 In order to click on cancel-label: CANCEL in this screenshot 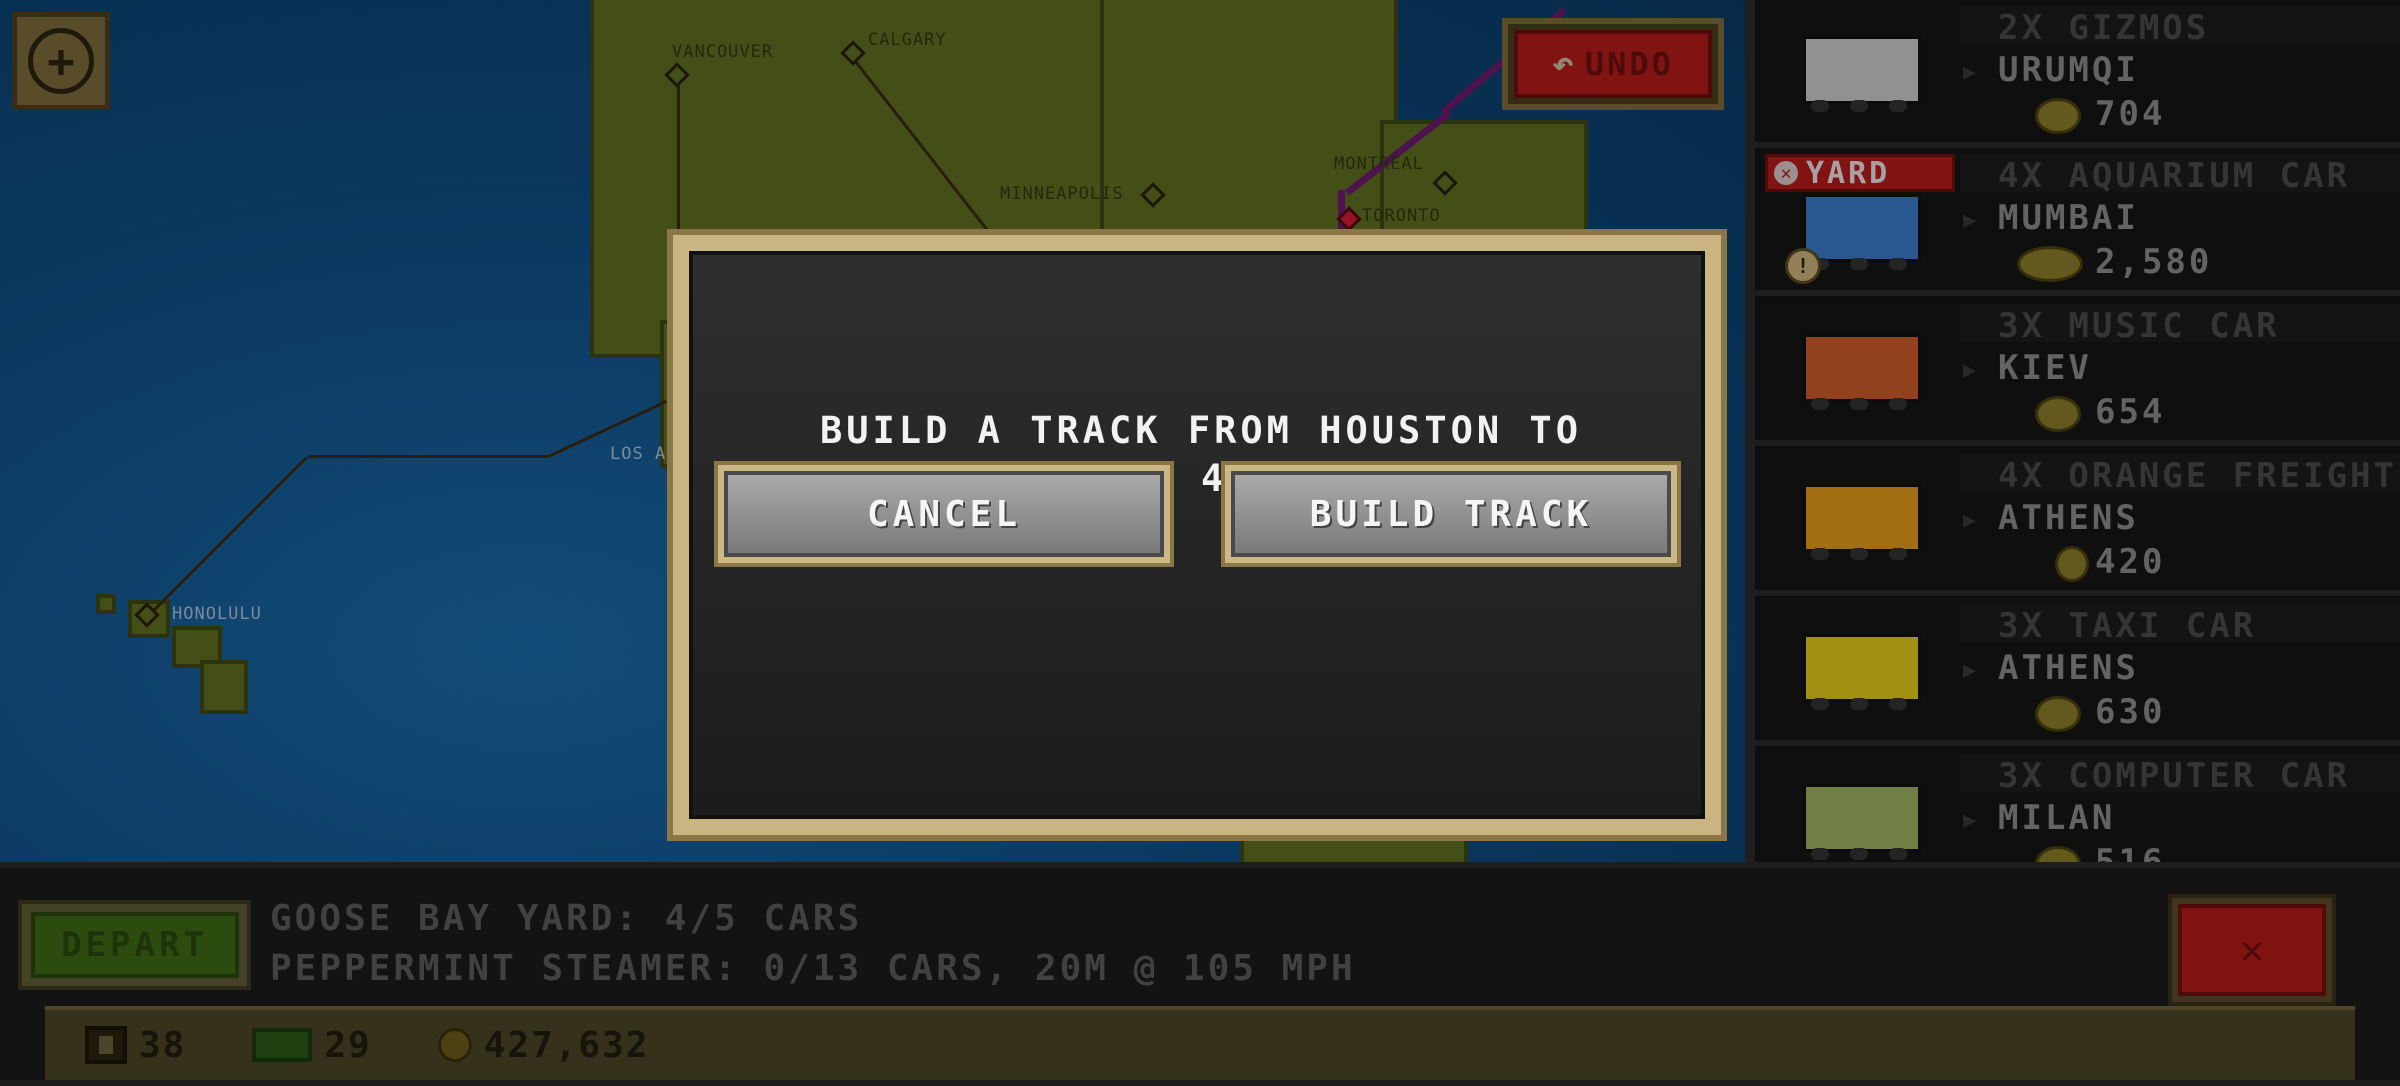, I will do `click(944, 514)`.